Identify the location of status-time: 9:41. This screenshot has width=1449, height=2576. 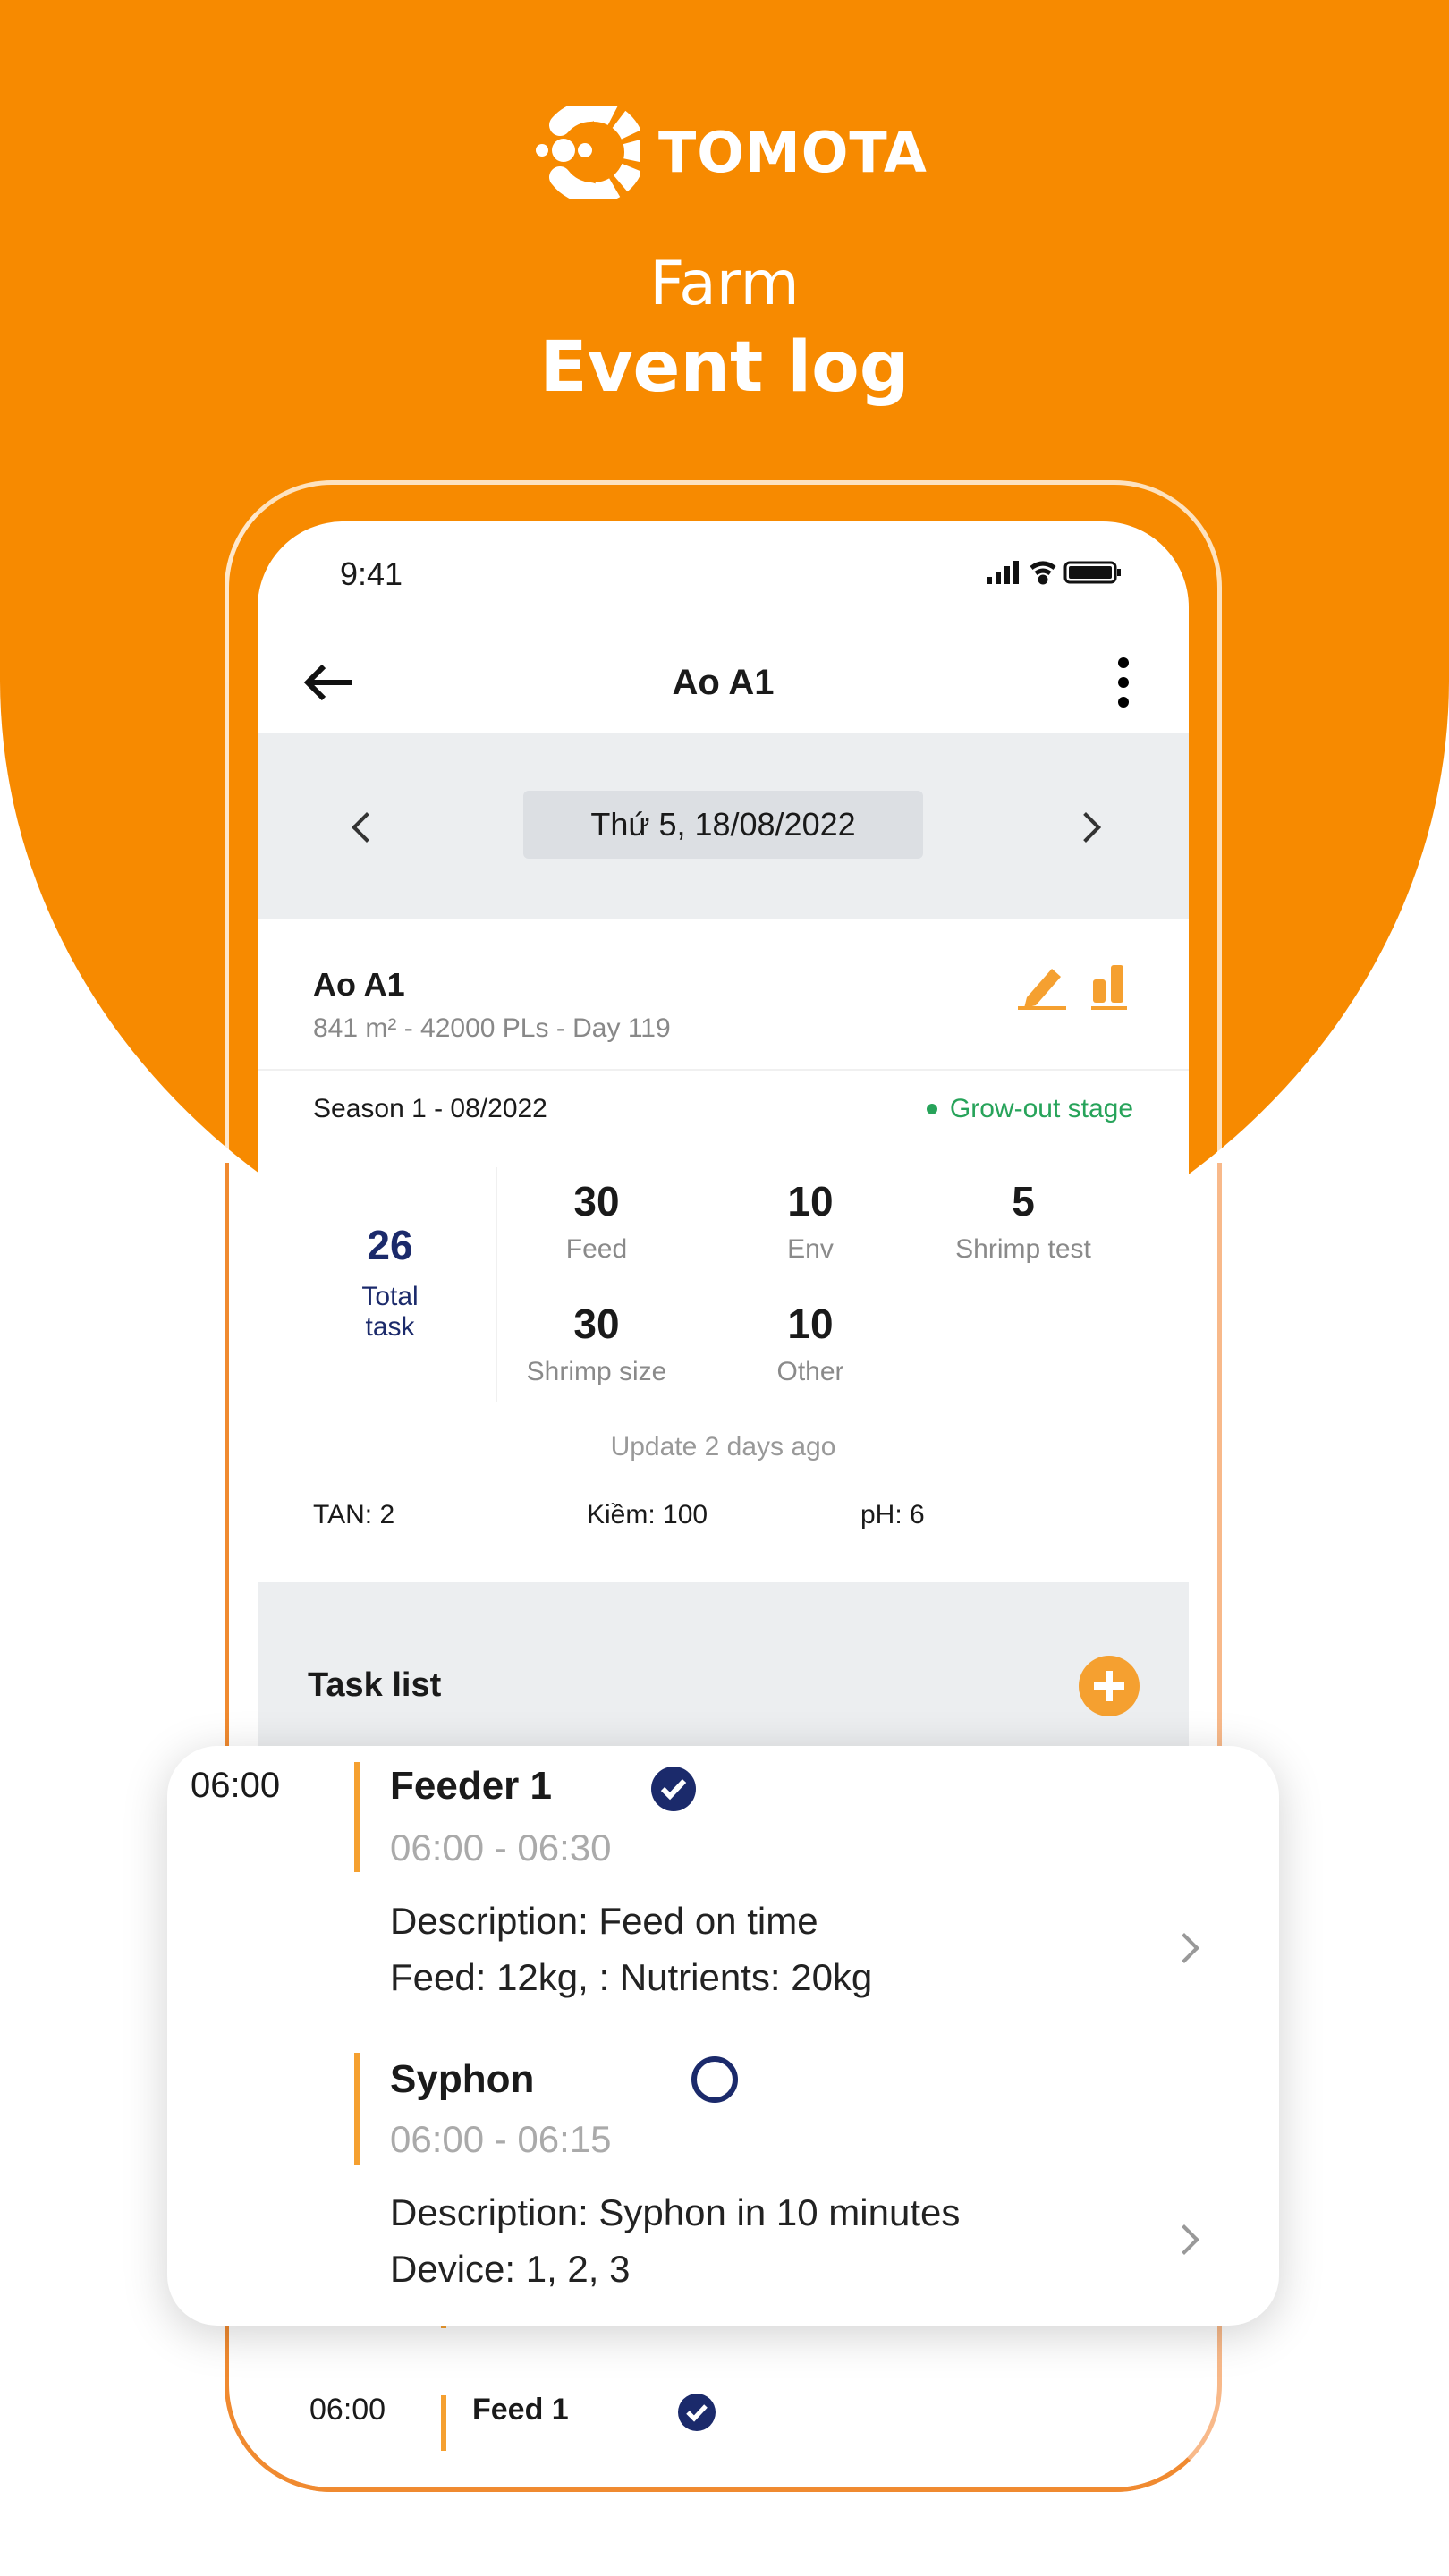
(371, 573).